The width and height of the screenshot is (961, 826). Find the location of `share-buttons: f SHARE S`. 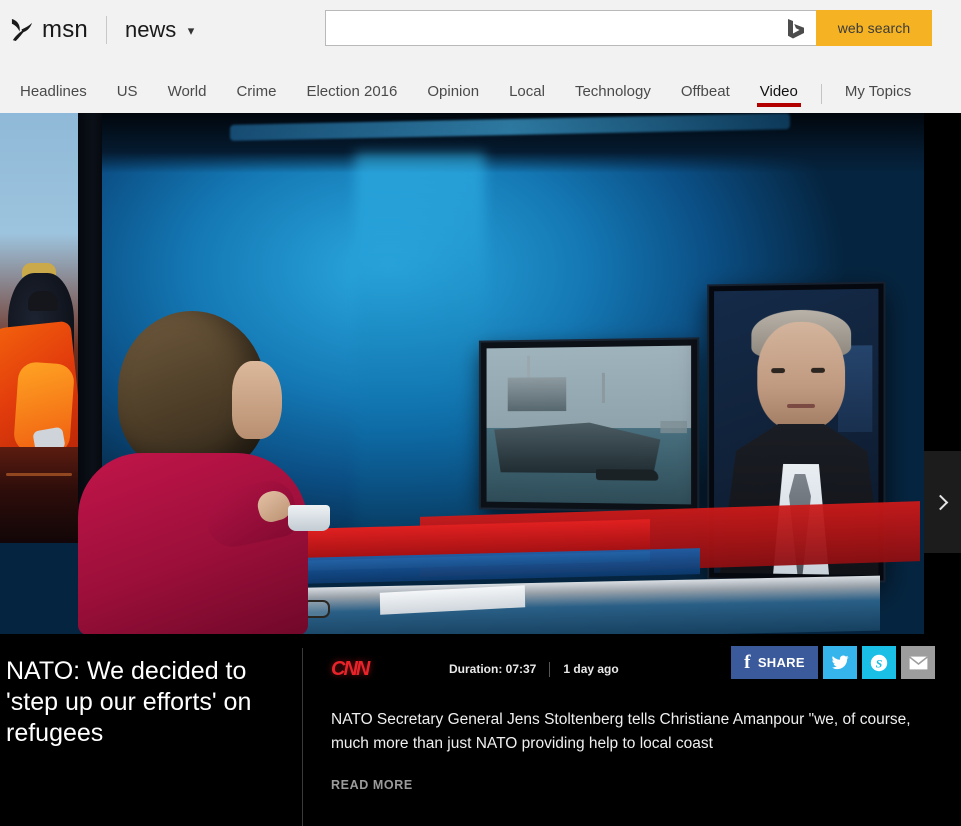

share-buttons: f SHARE S is located at coordinates (833, 662).